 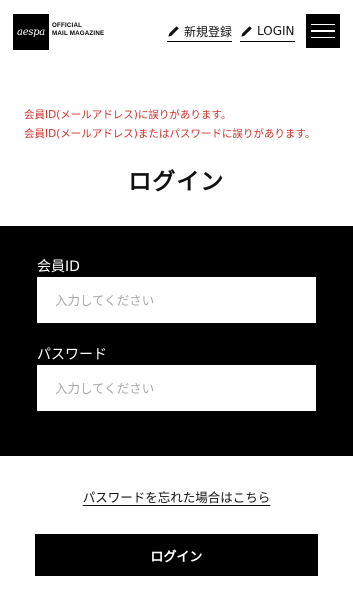 What do you see at coordinates (276, 31) in the screenshot?
I see `login-link-label: LOGIN` at bounding box center [276, 31].